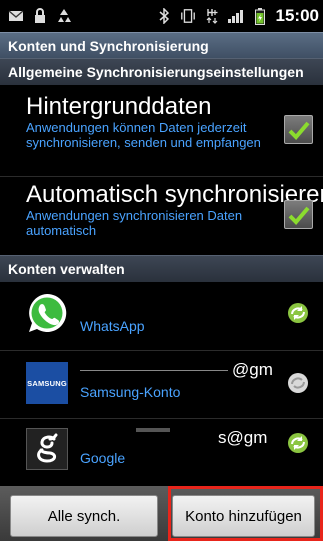  I want to click on data-hplus-icon, so click(212, 16).